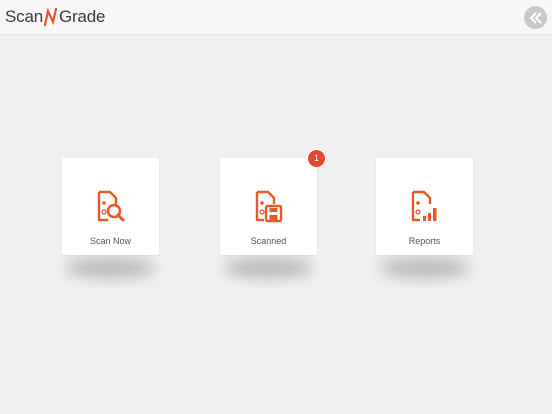 This screenshot has height=414, width=552. Describe the element at coordinates (82, 16) in the screenshot. I see `logo-text-grade: Grade` at that location.